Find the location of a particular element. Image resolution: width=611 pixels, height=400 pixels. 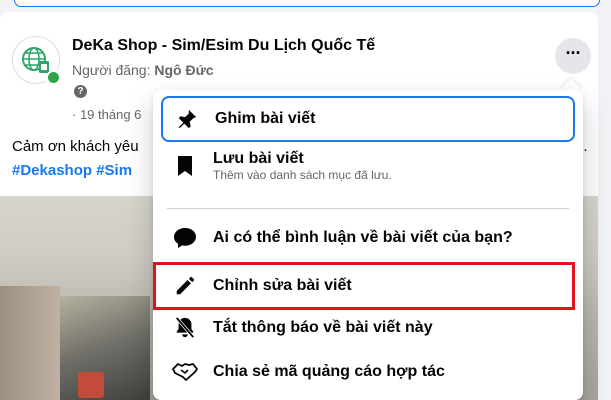

previous-card-bar is located at coordinates (307, 3).